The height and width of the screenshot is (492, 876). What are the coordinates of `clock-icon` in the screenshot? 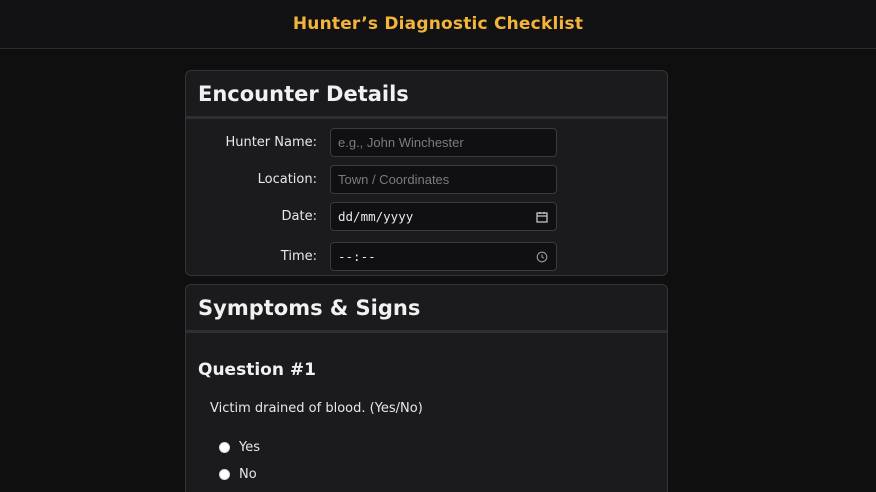 It's located at (542, 257).